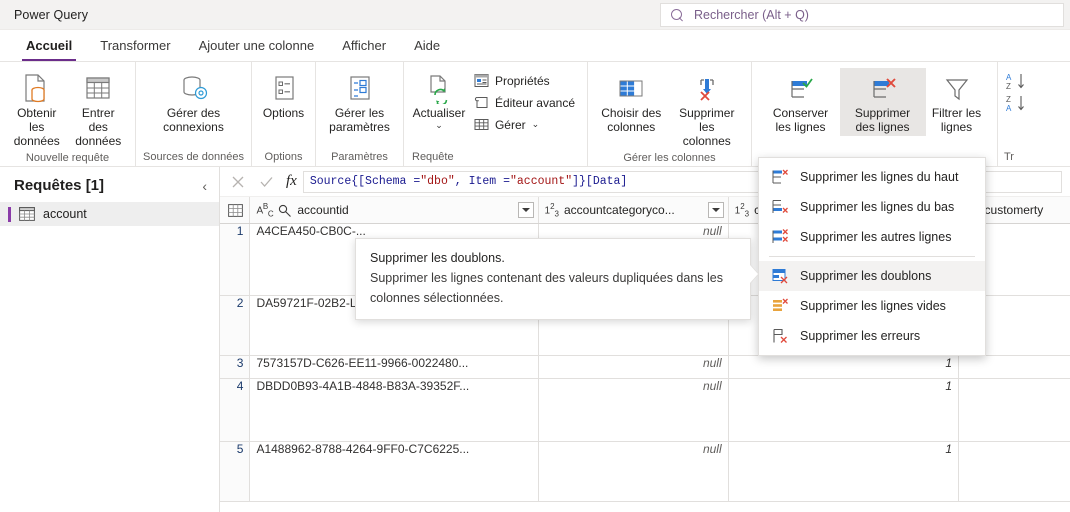 The width and height of the screenshot is (1070, 512). I want to click on row-number: 5, so click(235, 471).